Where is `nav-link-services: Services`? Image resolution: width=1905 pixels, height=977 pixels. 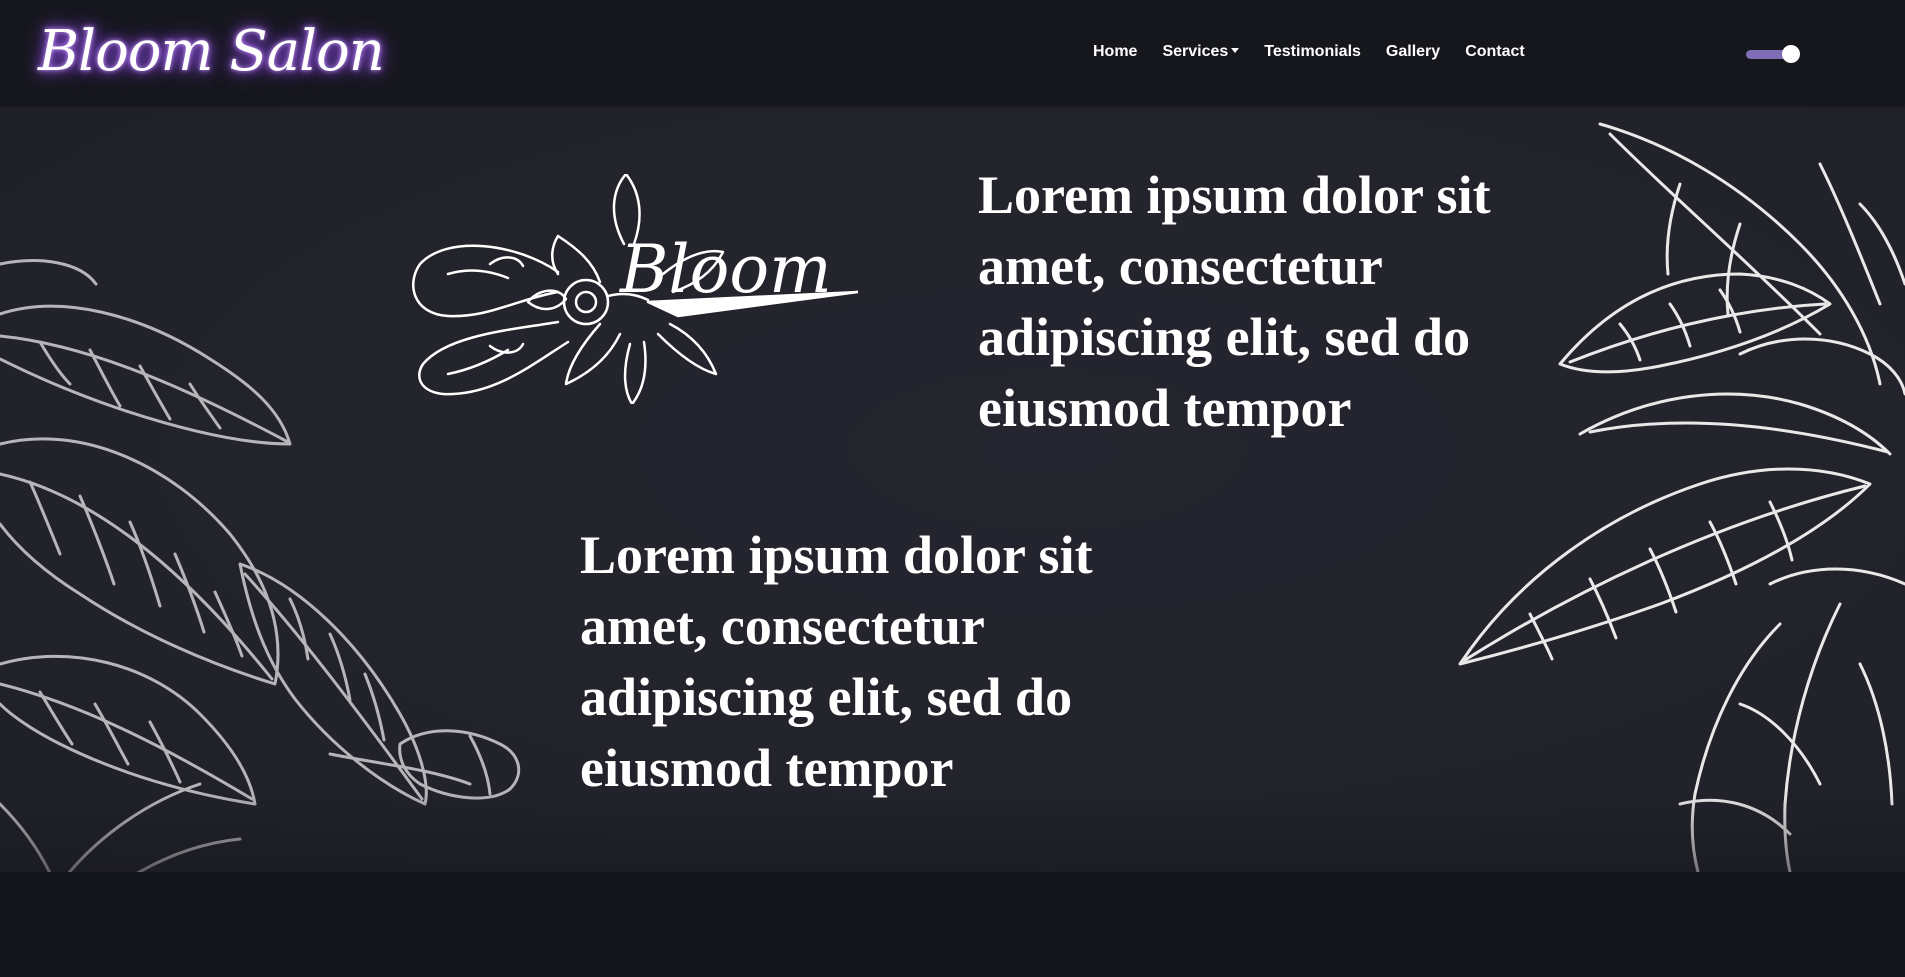 nav-link-services: Services is located at coordinates (1201, 52).